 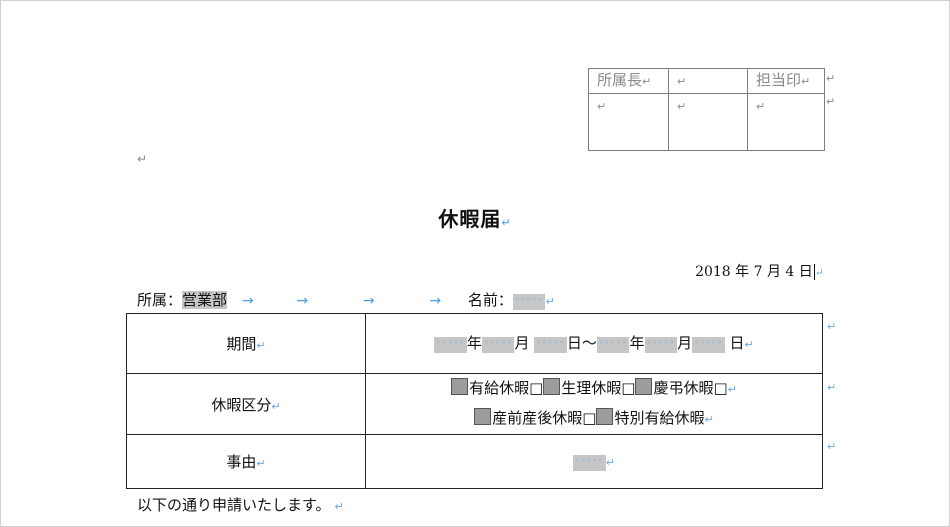 I want to click on start-year-field: ◦◦◦◦◦, so click(x=450, y=344).